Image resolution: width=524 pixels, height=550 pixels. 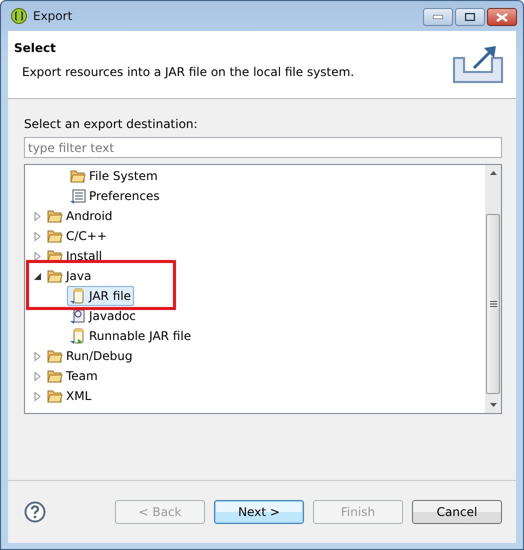 I want to click on scroll-down-icon, so click(x=493, y=405).